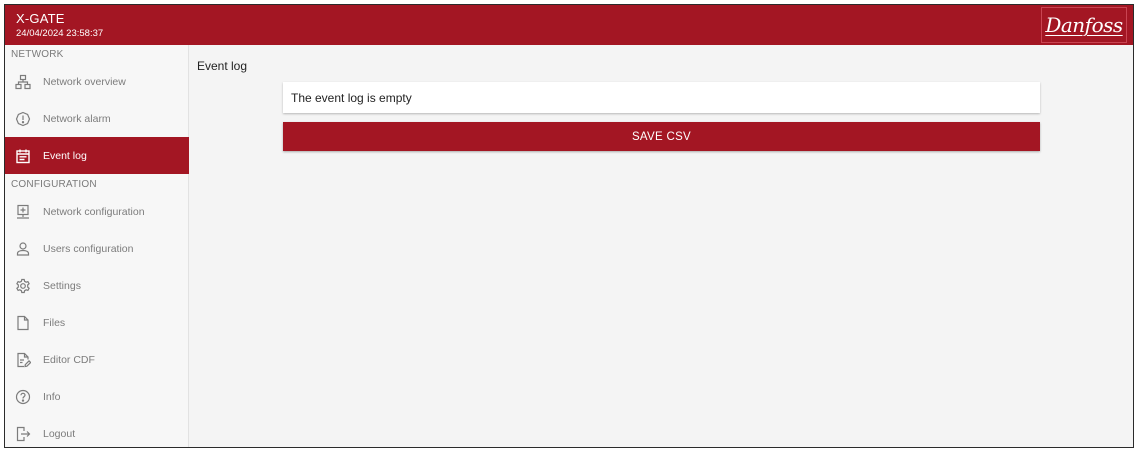 The height and width of the screenshot is (452, 1138). I want to click on sidebar-item-users-configuration: Users configuration, so click(97, 248).